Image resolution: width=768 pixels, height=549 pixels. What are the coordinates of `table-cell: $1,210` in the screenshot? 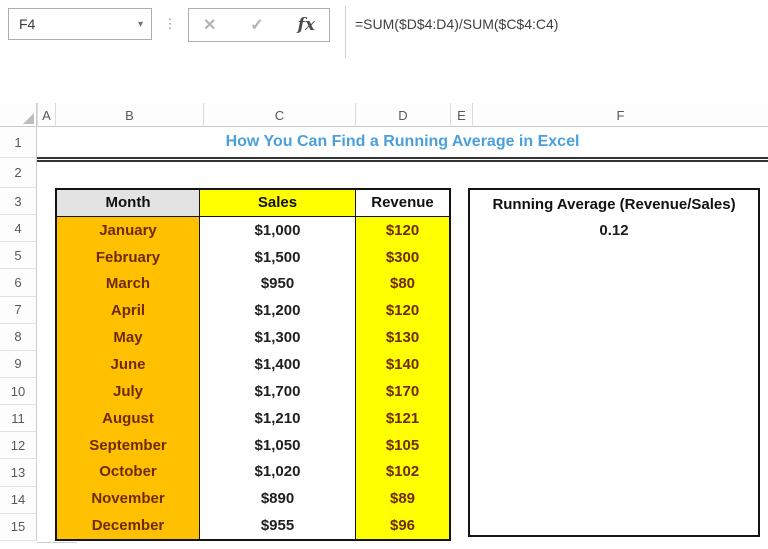 It's located at (278, 418).